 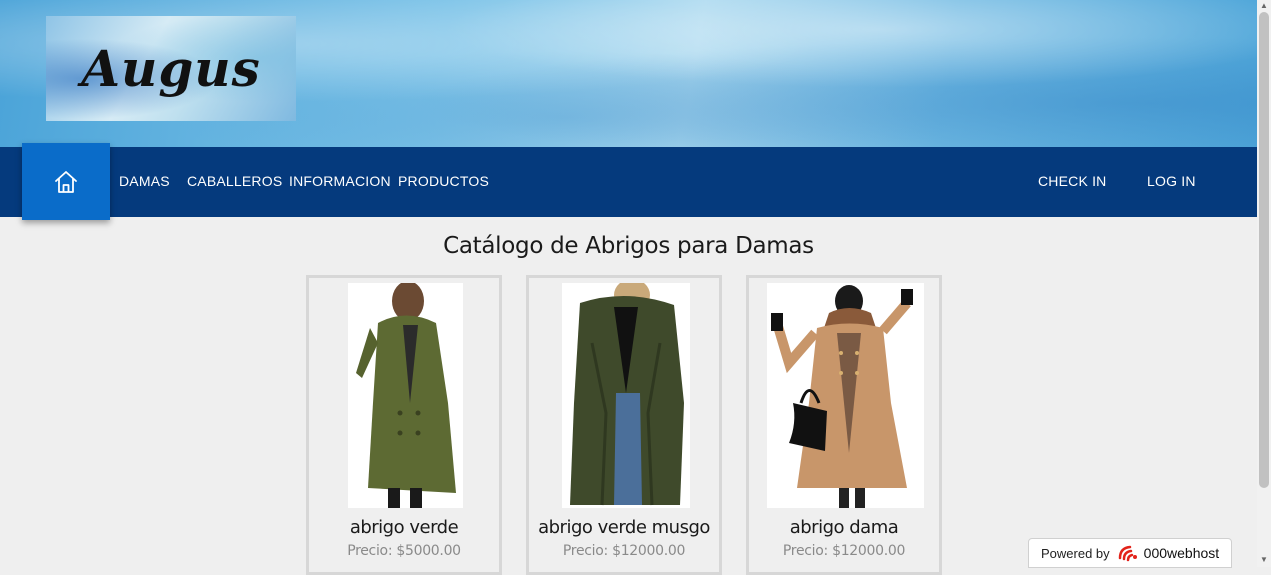 What do you see at coordinates (443, 181) in the screenshot?
I see `nav-link-productos: PRODUCTOS` at bounding box center [443, 181].